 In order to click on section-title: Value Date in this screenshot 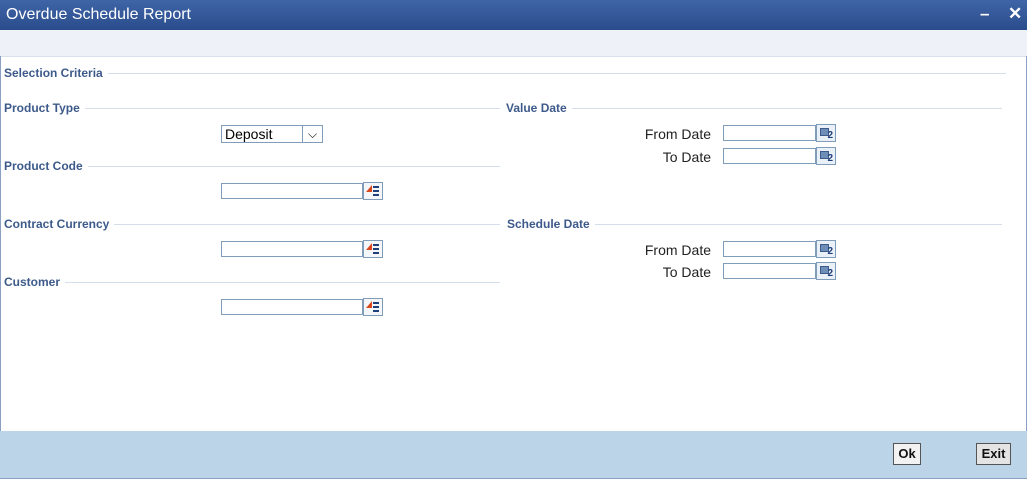, I will do `click(536, 108)`.